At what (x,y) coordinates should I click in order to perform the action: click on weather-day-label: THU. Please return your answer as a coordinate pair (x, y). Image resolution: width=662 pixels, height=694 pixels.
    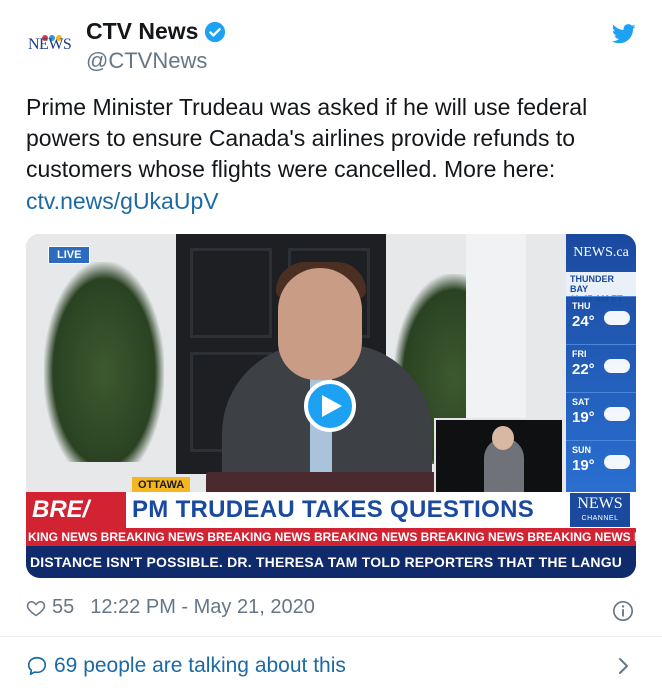
    Looking at the image, I should click on (581, 306).